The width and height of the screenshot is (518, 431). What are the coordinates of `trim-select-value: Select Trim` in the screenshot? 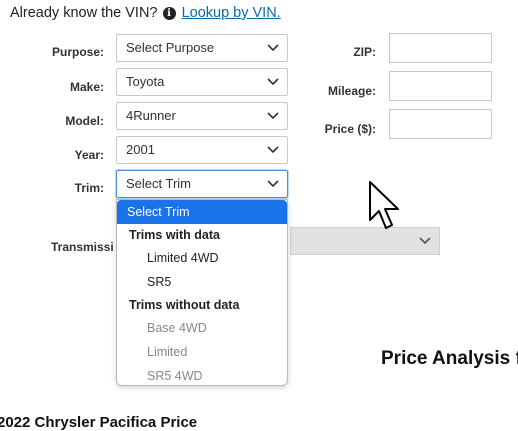 It's located at (159, 183).